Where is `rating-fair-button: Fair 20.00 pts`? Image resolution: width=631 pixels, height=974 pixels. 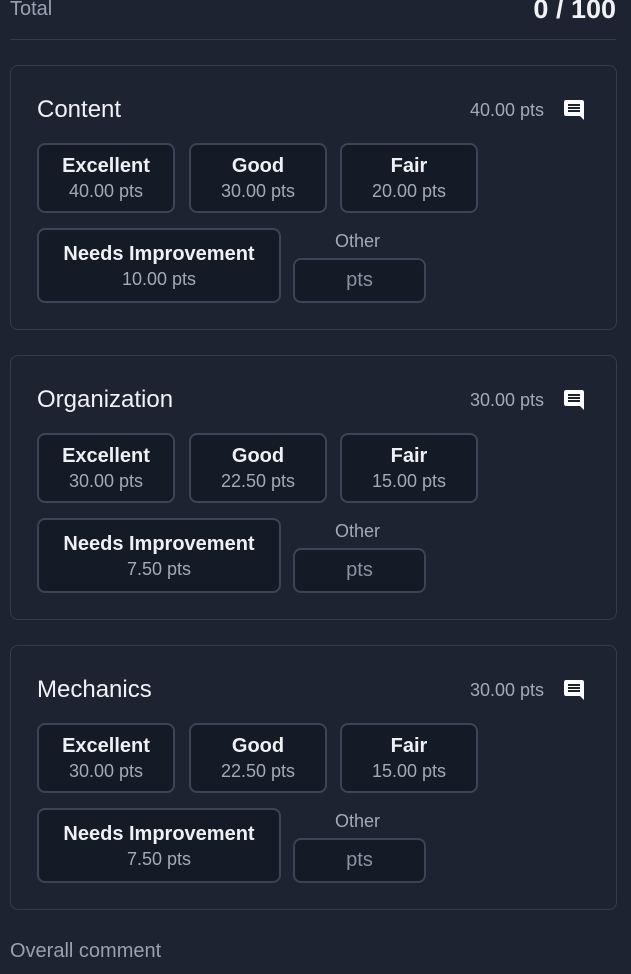
rating-fair-button: Fair 20.00 pts is located at coordinates (409, 178).